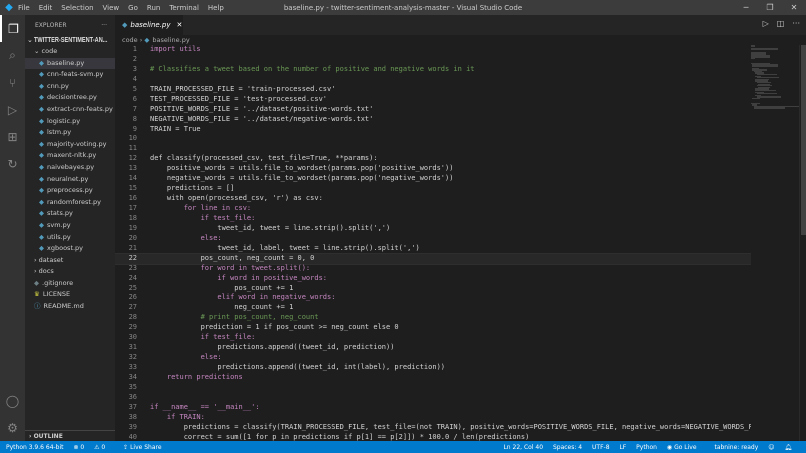 This screenshot has height=453, width=806. Describe the element at coordinates (433, 219) in the screenshot. I see `code-line: 18 if test_file:` at that location.